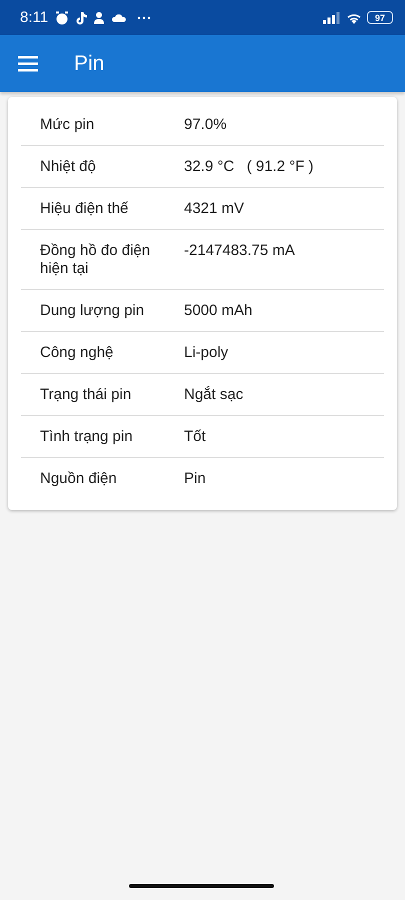 This screenshot has height=900, width=405. What do you see at coordinates (29, 63) in the screenshot?
I see `menu-button` at bounding box center [29, 63].